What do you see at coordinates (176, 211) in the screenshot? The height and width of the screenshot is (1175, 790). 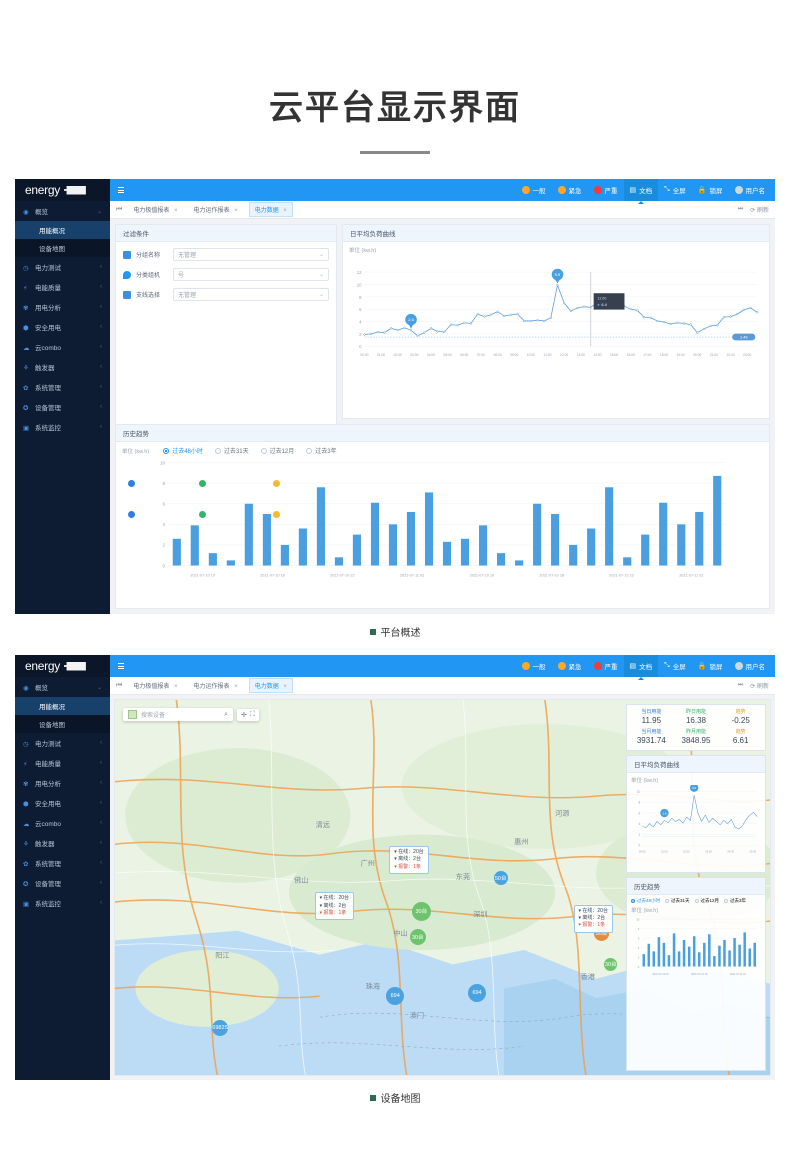 I see `close-icon: ×` at bounding box center [176, 211].